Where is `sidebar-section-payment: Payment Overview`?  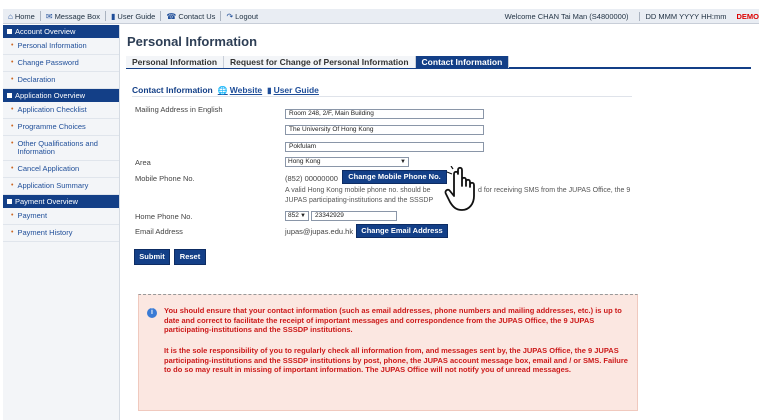
sidebar-section-payment: Payment Overview is located at coordinates (61, 201).